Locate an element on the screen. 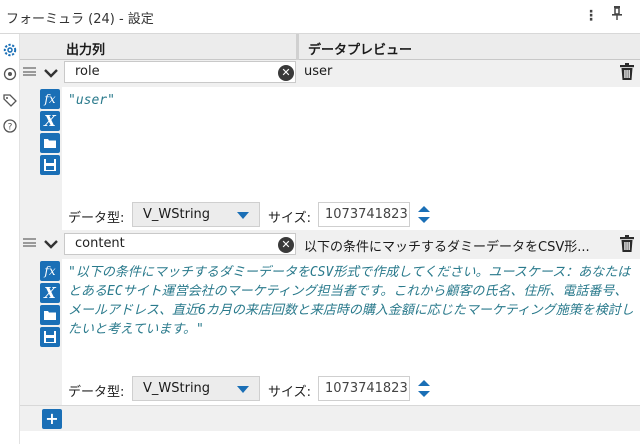  window-titlebar: フォーミュラ (24) - 設定 ⋮ is located at coordinates (320, 17).